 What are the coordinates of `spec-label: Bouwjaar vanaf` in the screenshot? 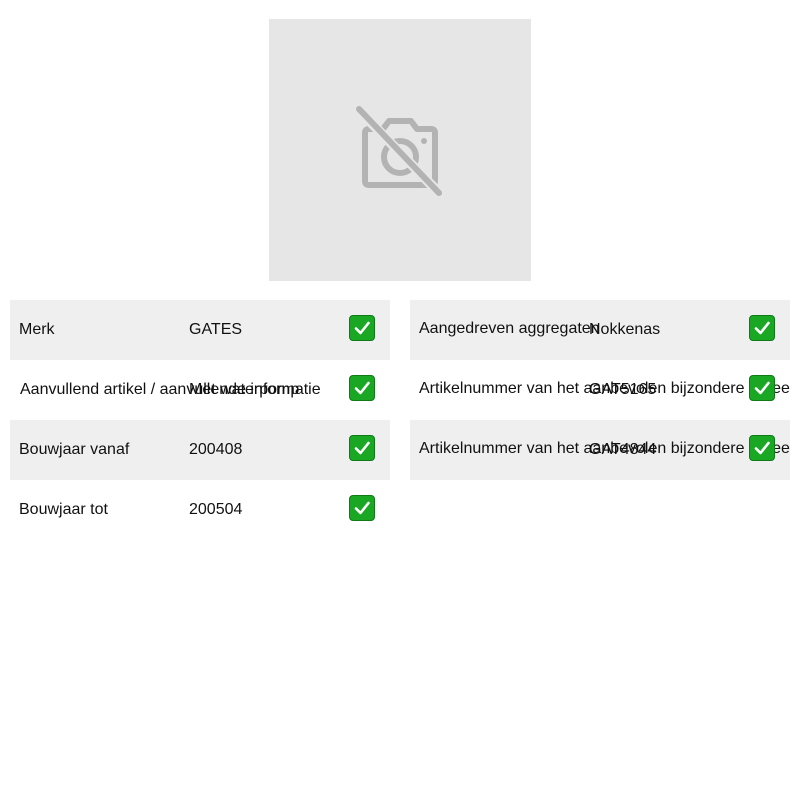 It's located at (74, 449).